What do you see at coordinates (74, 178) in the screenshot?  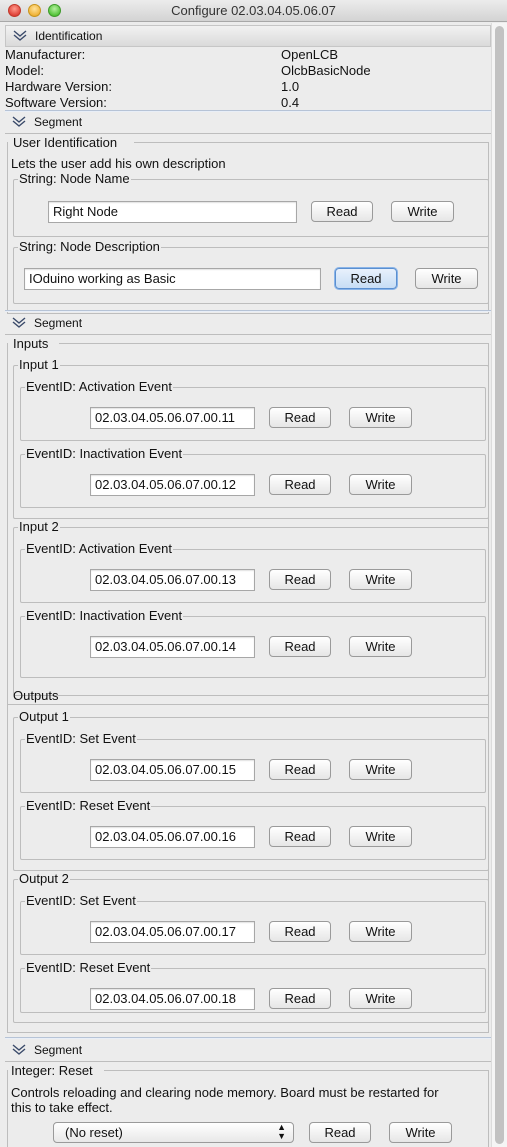 I see `node-name-label: String: Node Name` at bounding box center [74, 178].